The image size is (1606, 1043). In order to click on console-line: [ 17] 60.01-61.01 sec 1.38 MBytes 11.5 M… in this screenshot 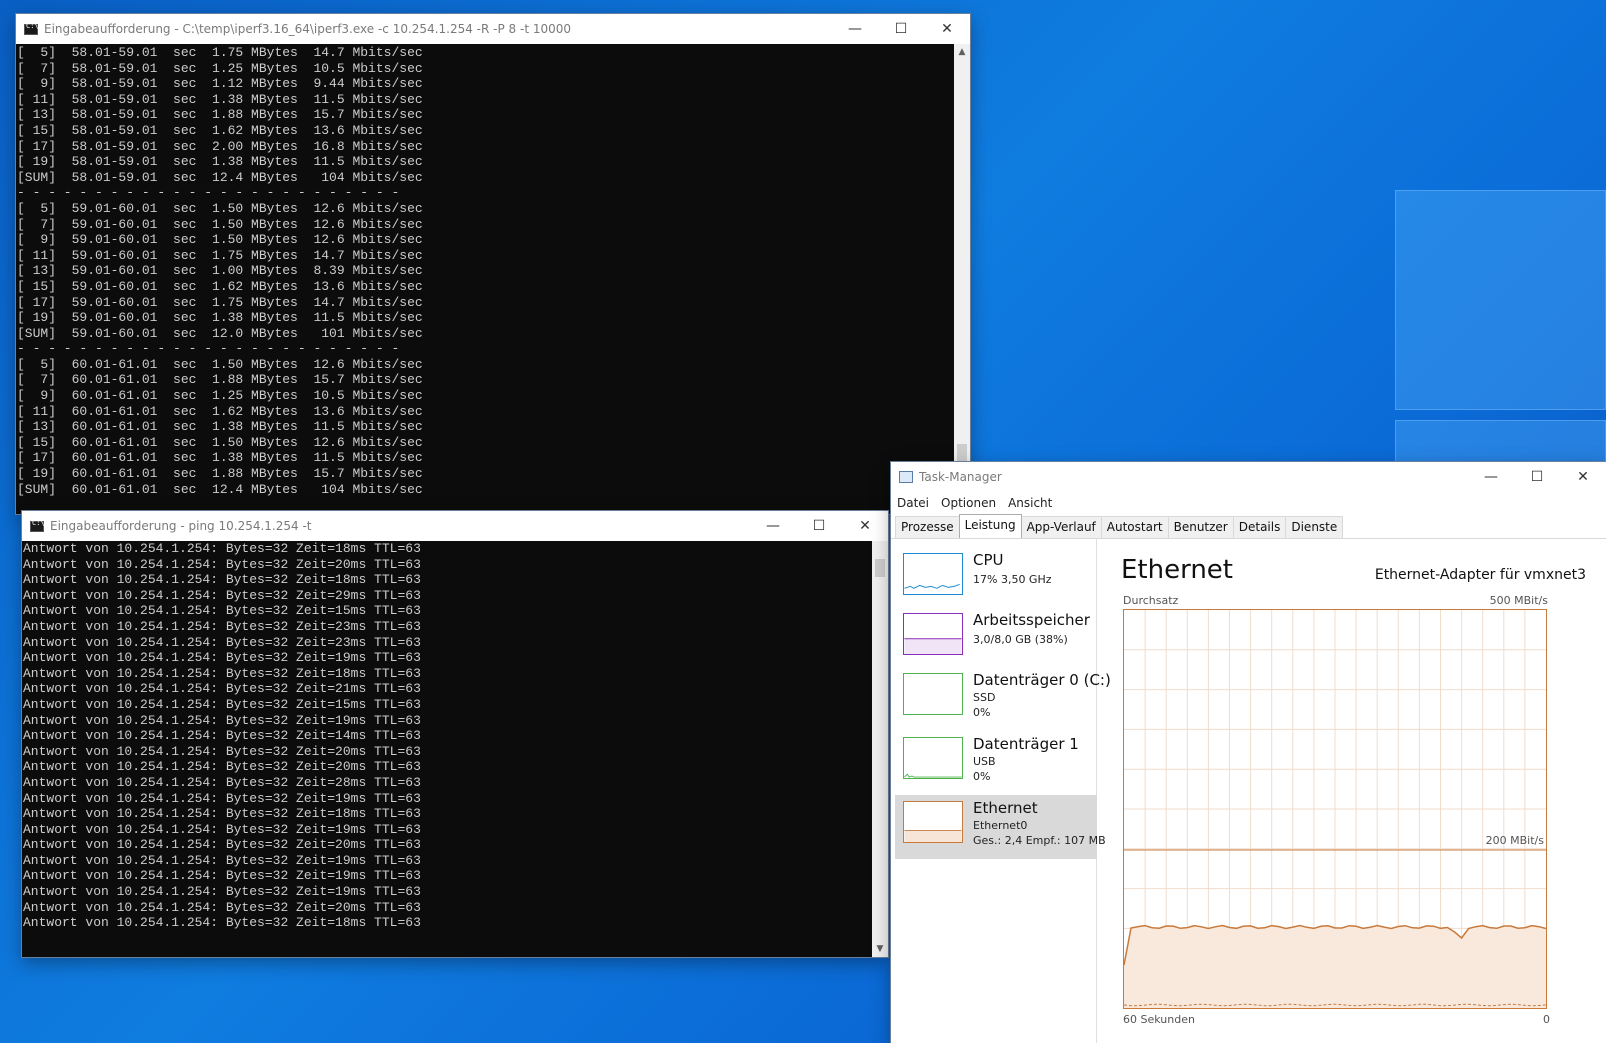, I will do `click(220, 458)`.